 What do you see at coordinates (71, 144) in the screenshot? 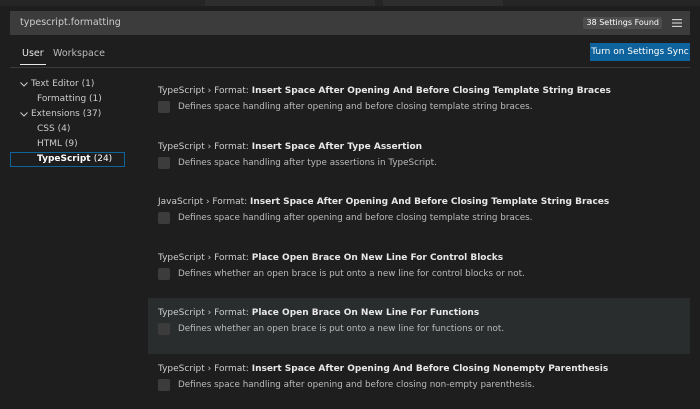
I see `toc-count: (9)` at bounding box center [71, 144].